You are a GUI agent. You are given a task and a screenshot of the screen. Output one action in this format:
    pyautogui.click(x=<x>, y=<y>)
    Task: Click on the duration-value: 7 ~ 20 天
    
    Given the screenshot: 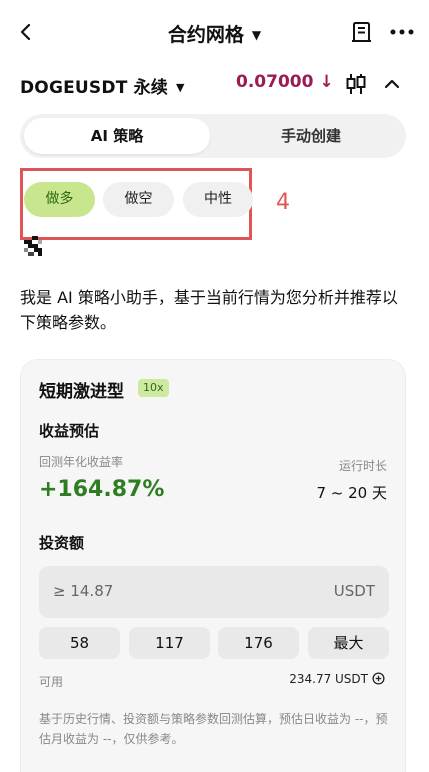 What is the action you would take?
    pyautogui.click(x=351, y=493)
    